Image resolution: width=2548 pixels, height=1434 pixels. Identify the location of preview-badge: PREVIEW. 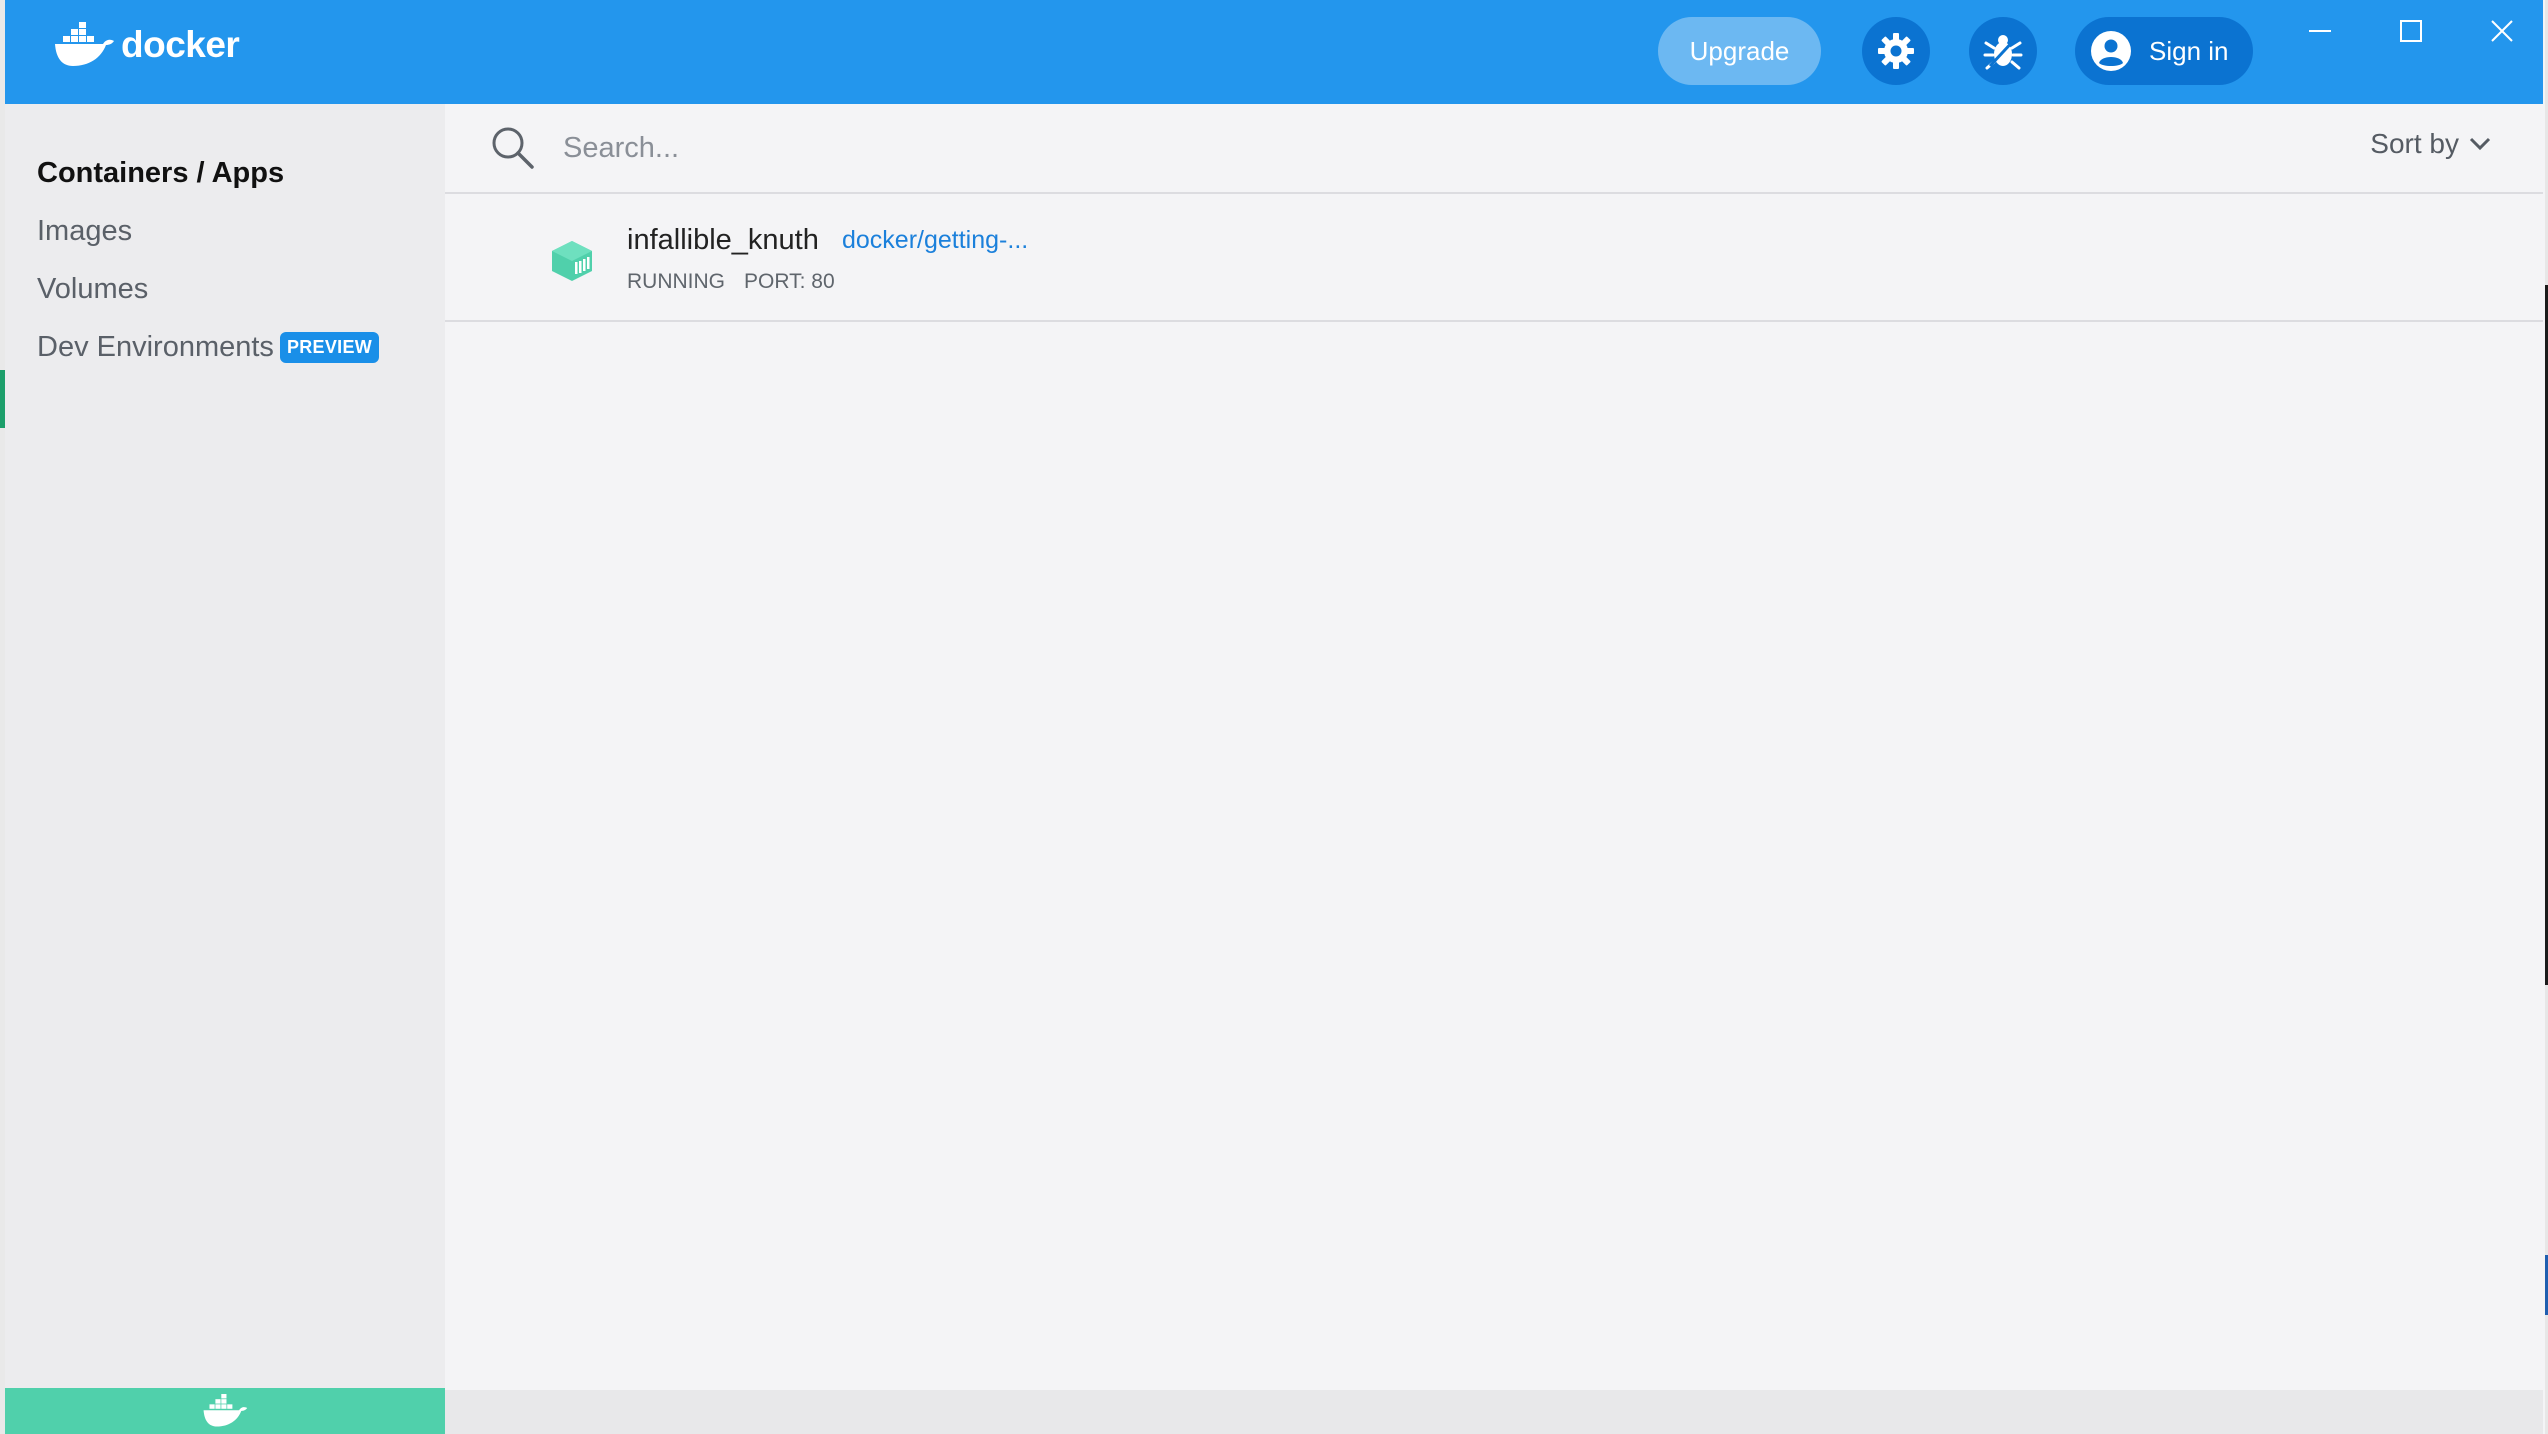
(329, 347).